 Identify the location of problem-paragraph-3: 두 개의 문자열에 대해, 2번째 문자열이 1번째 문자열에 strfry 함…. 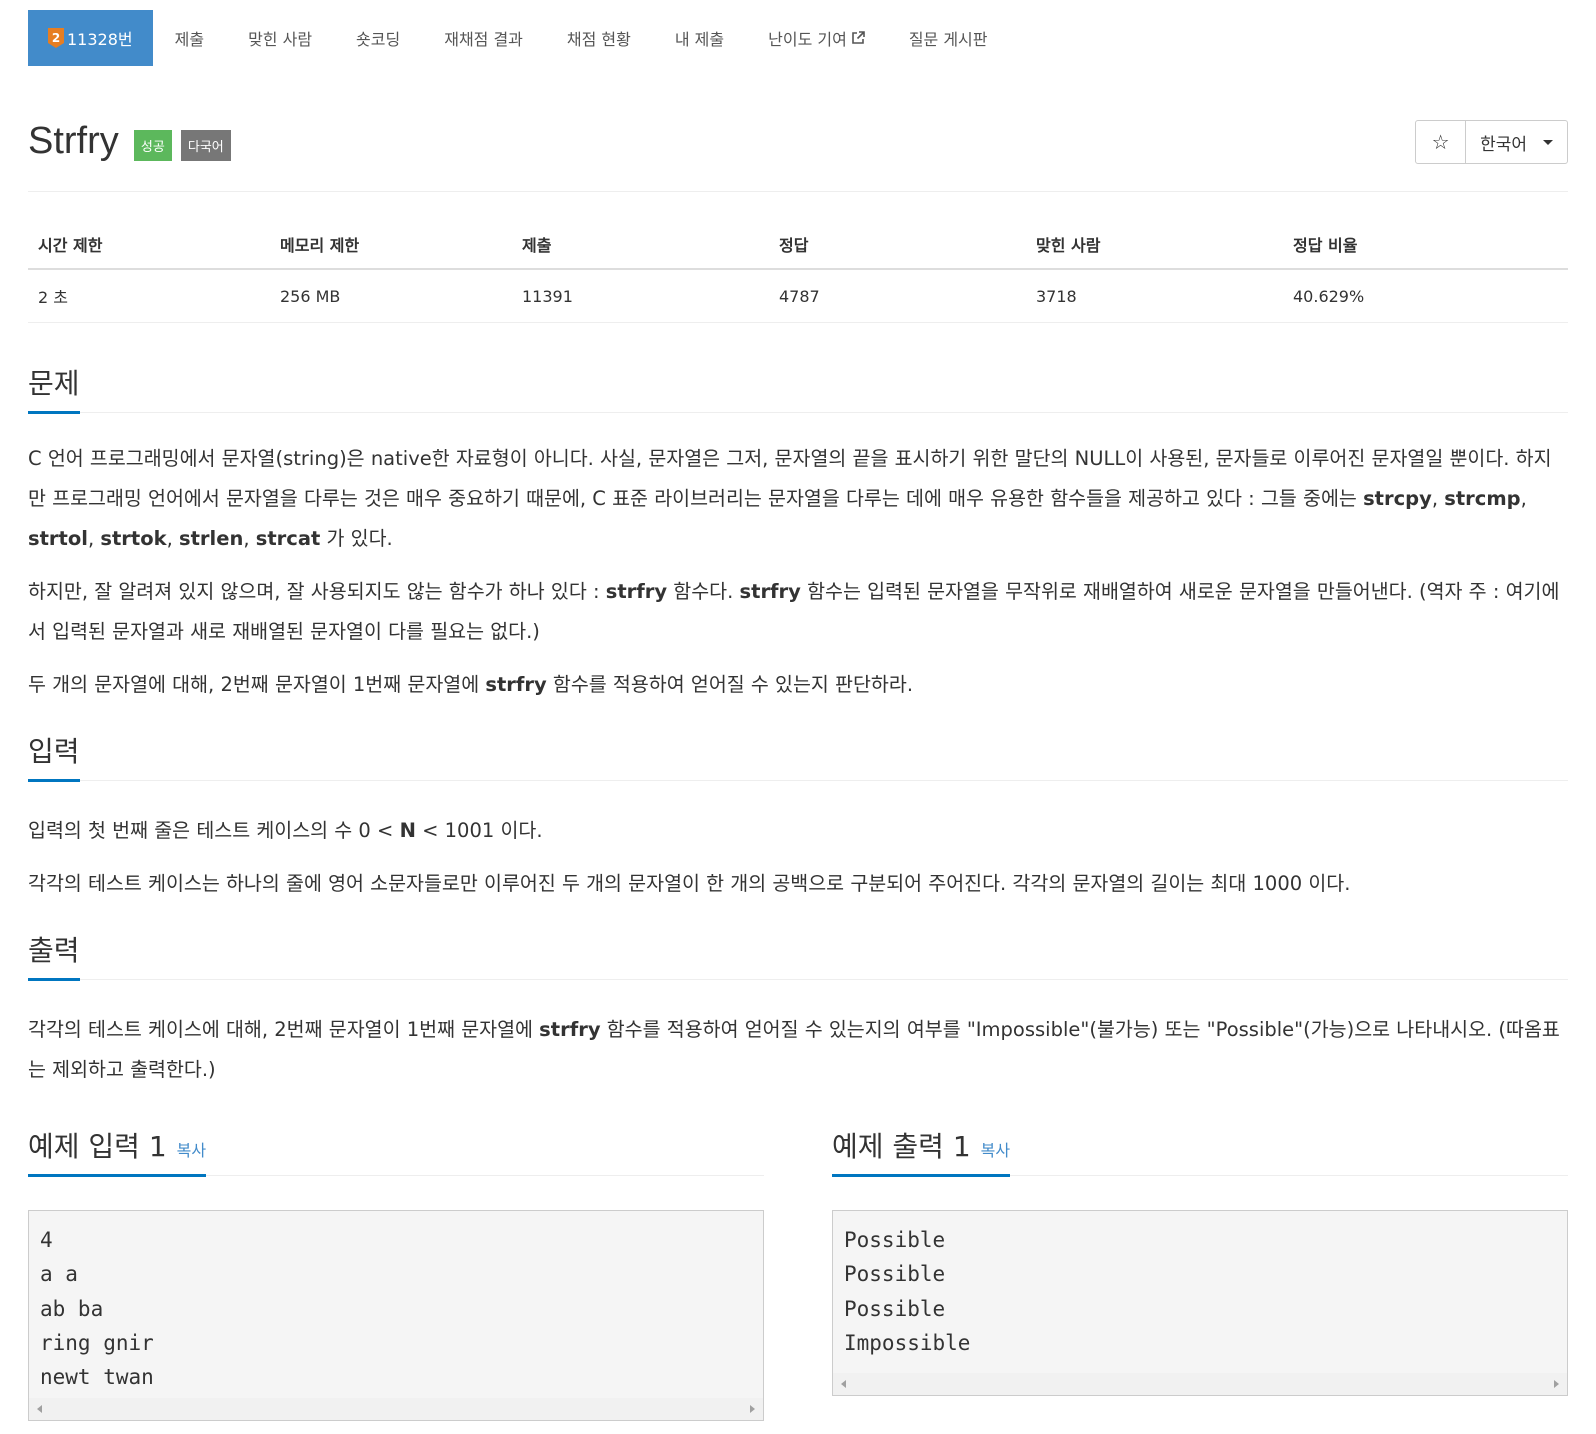
(798, 685).